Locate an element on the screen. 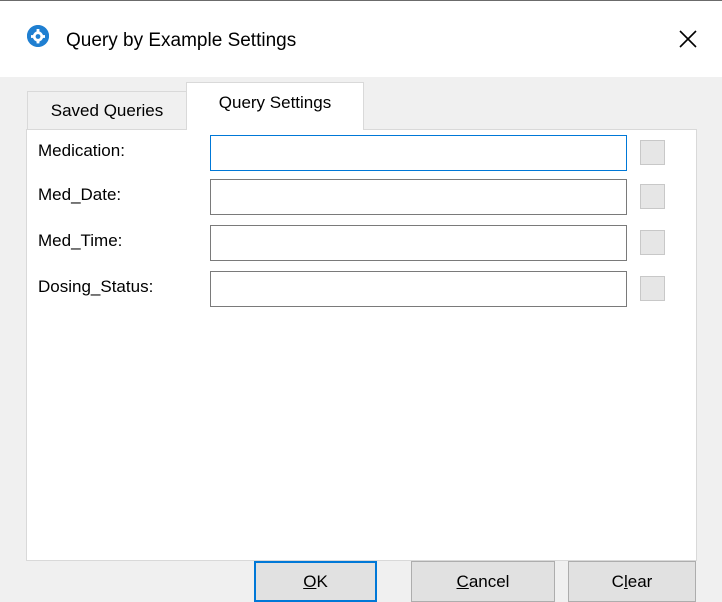 Image resolution: width=722 pixels, height=602 pixels. med-date-input is located at coordinates (418, 197).